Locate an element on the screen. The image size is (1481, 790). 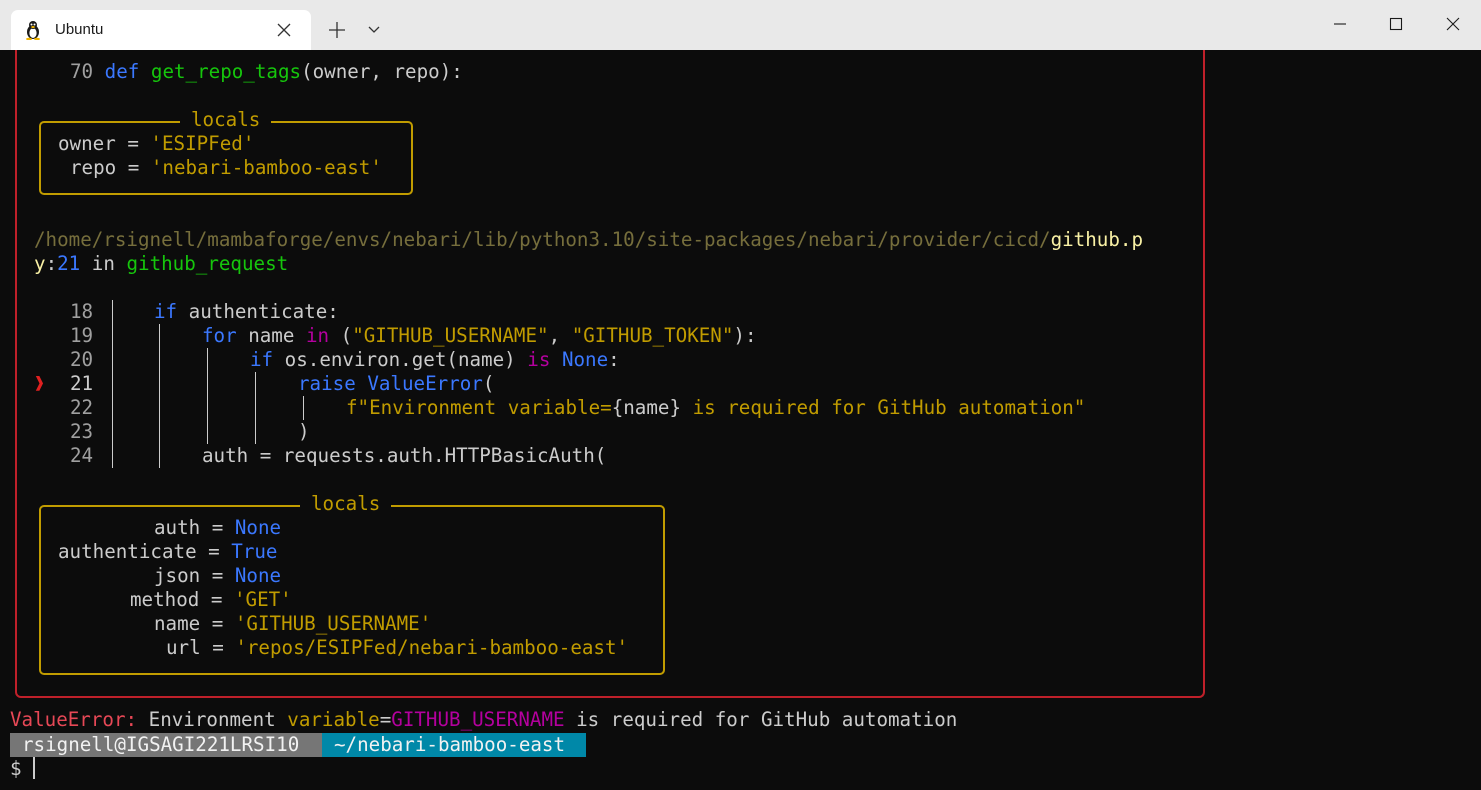
code-line-21-text: raise ValueError( is located at coordinates (396, 384).